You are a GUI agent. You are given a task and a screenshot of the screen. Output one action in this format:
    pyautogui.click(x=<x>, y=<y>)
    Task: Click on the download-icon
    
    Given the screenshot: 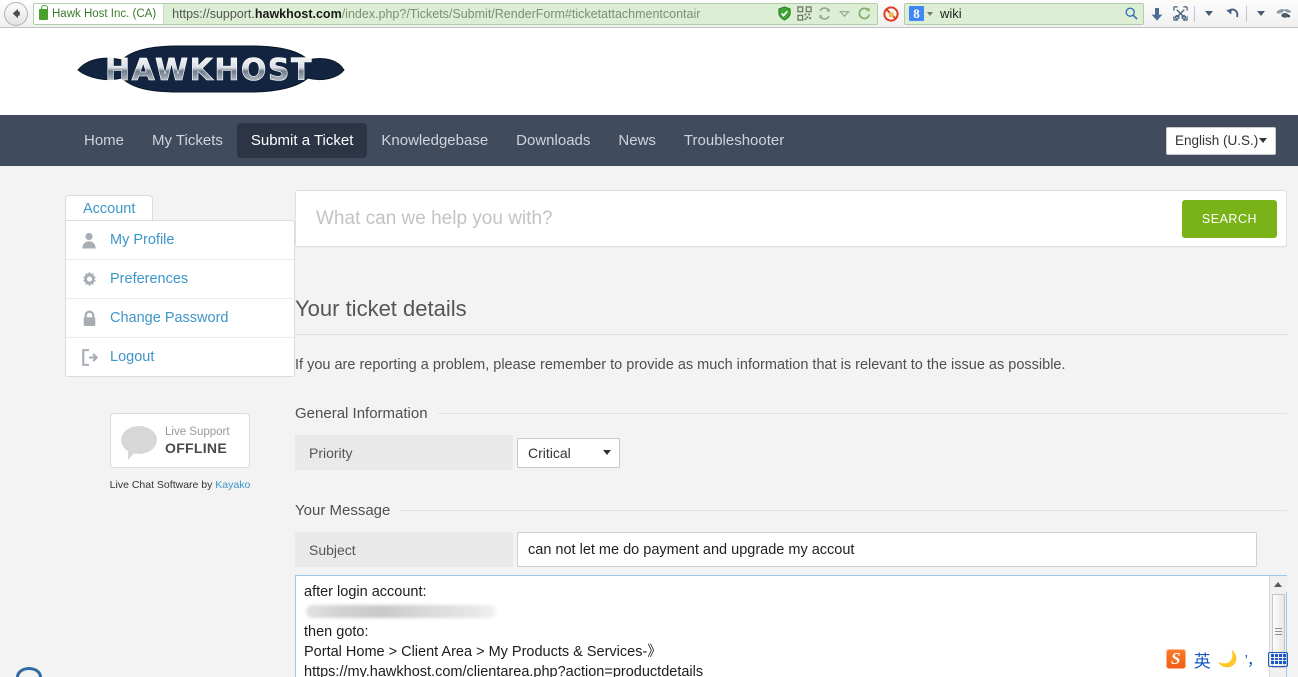 What is the action you would take?
    pyautogui.click(x=1157, y=14)
    